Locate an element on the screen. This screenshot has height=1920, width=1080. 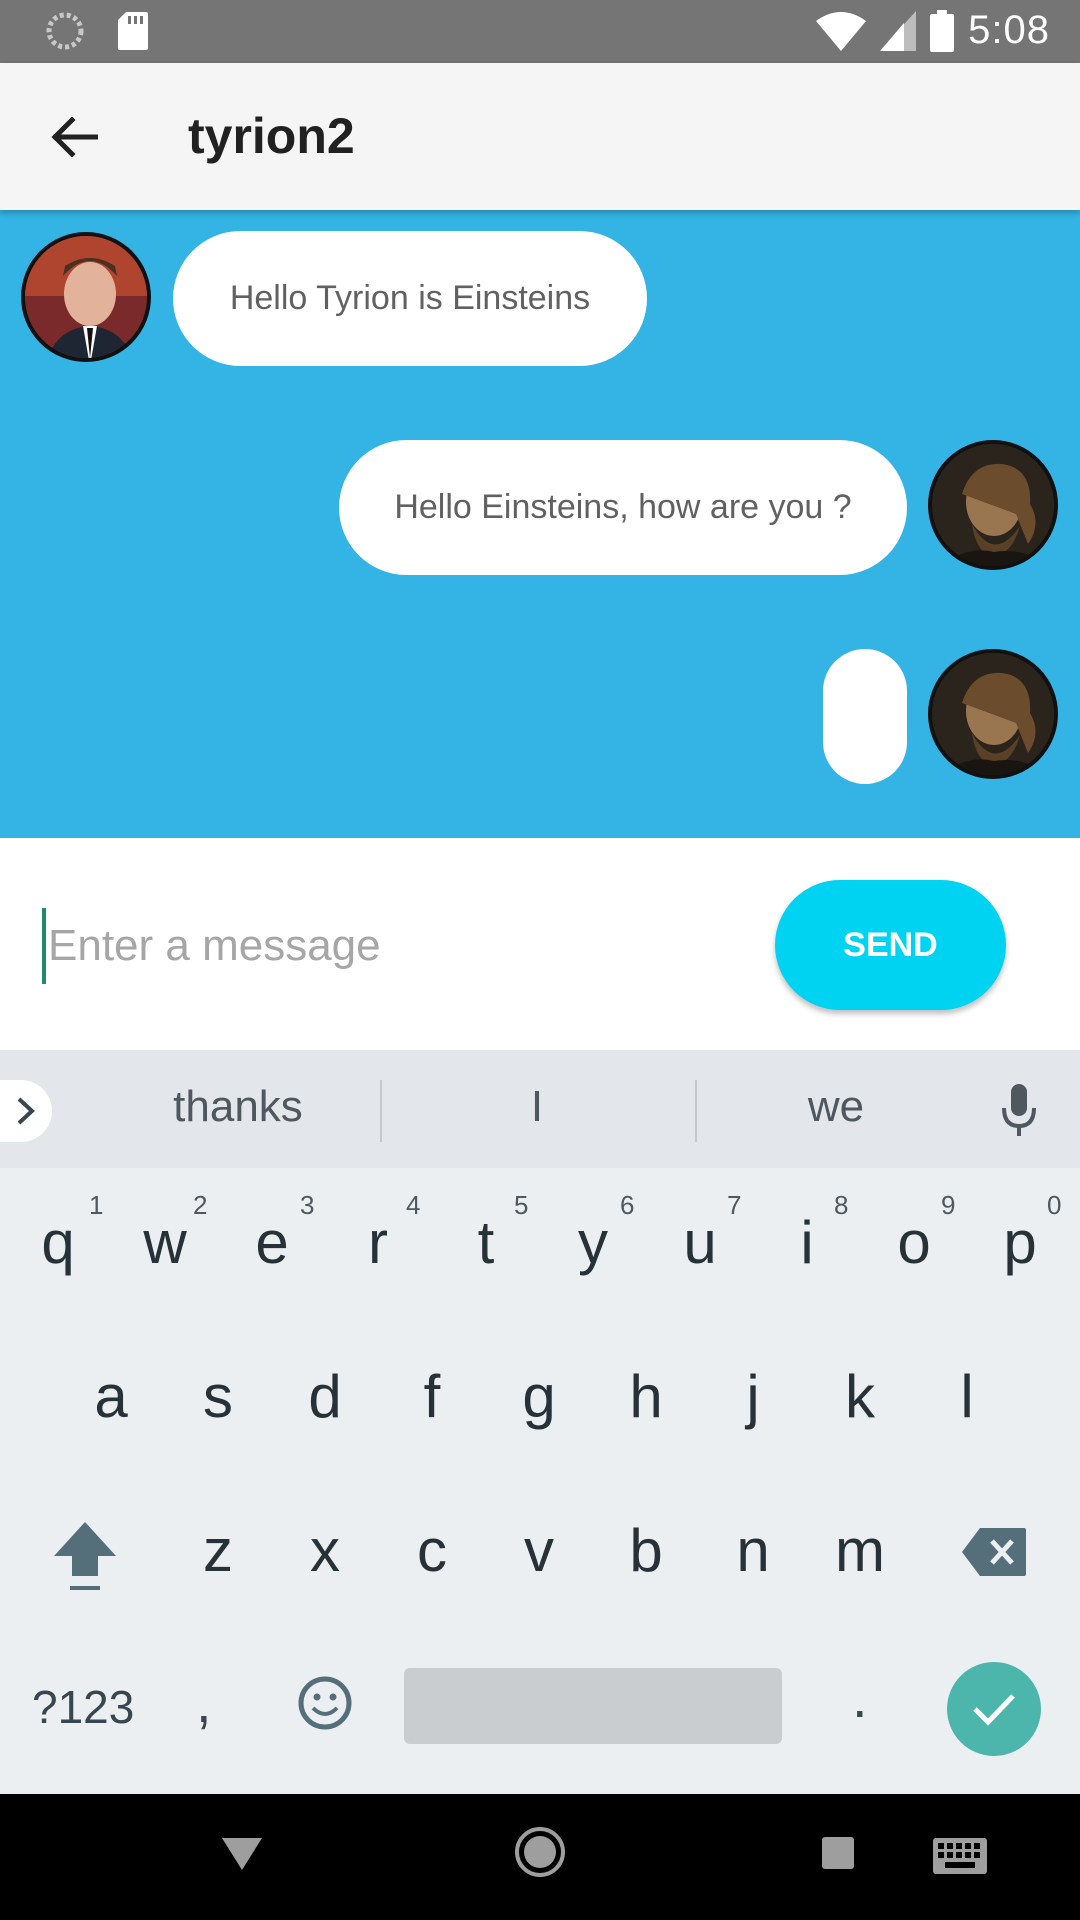
check-icon is located at coordinates (994, 1710).